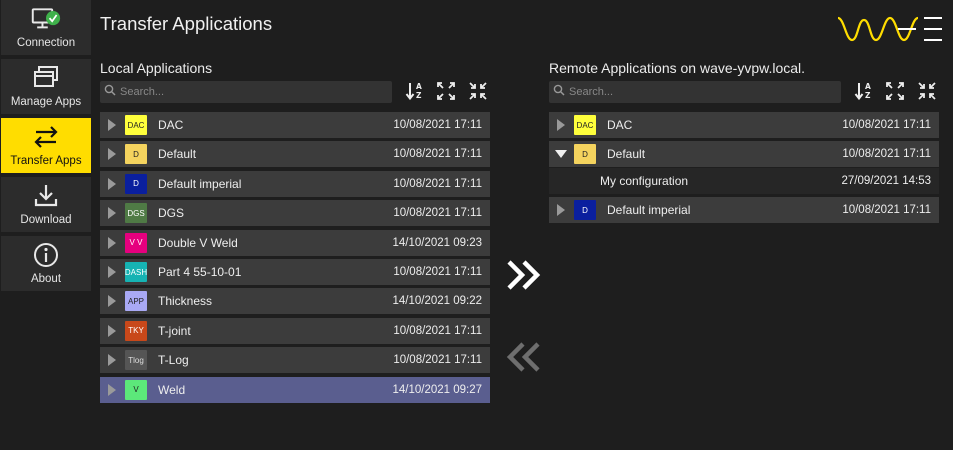  I want to click on nav-label-transfer-apps: Transfer Apps, so click(46, 161).